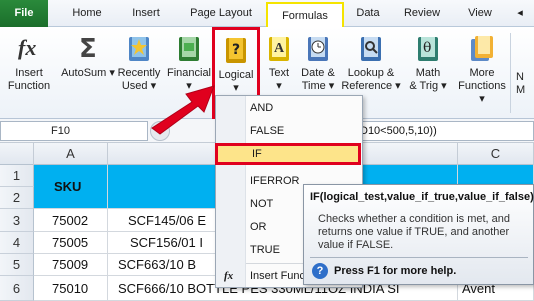  I want to click on svg-text: θ, so click(427, 48).